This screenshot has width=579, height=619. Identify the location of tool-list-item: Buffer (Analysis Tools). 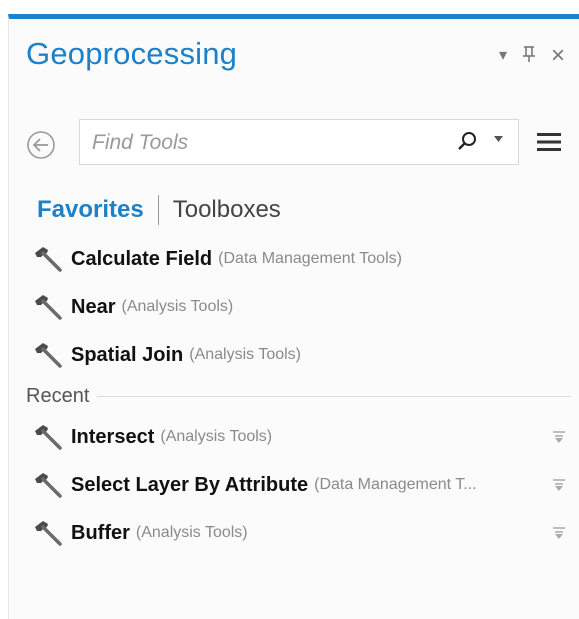
(294, 533).